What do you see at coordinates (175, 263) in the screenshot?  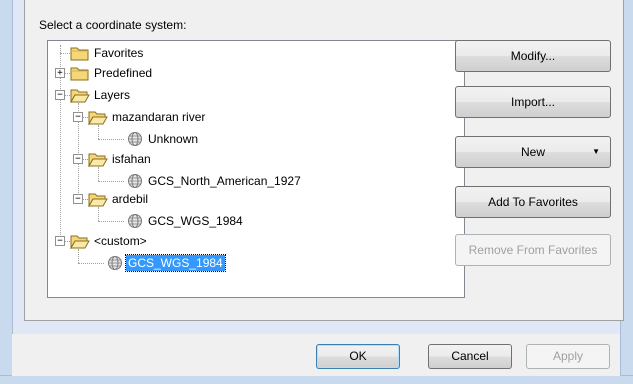 I see `tree-item-custom-gcs-wgs-1984-selected: GCS_WGS_1984` at bounding box center [175, 263].